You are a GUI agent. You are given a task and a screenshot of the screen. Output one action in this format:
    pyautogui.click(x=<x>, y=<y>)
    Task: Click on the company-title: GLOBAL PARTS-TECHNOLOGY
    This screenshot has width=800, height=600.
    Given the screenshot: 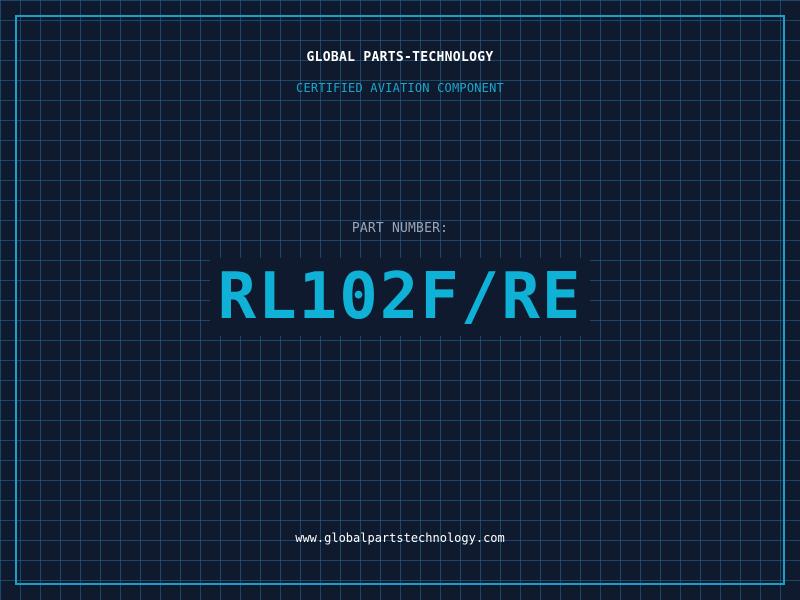 What is the action you would take?
    pyautogui.click(x=400, y=57)
    